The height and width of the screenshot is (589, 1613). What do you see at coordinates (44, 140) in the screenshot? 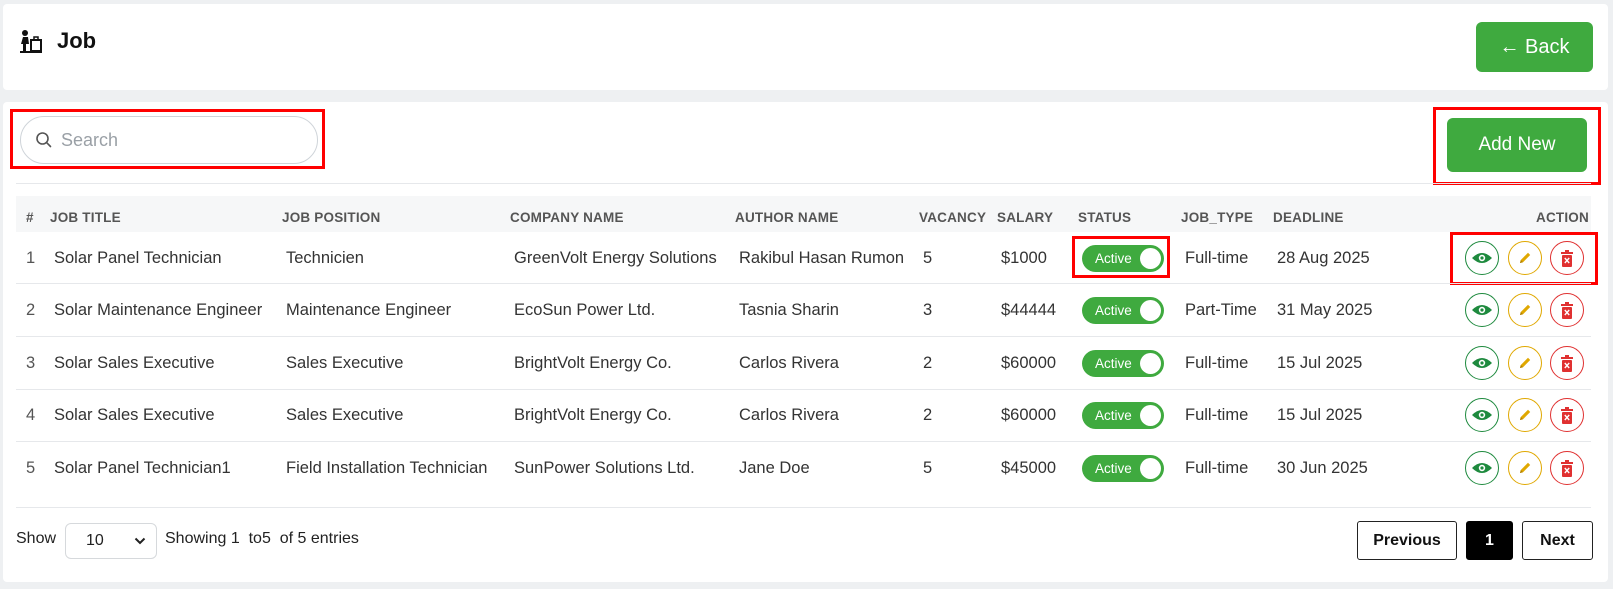
I see `search-icon` at bounding box center [44, 140].